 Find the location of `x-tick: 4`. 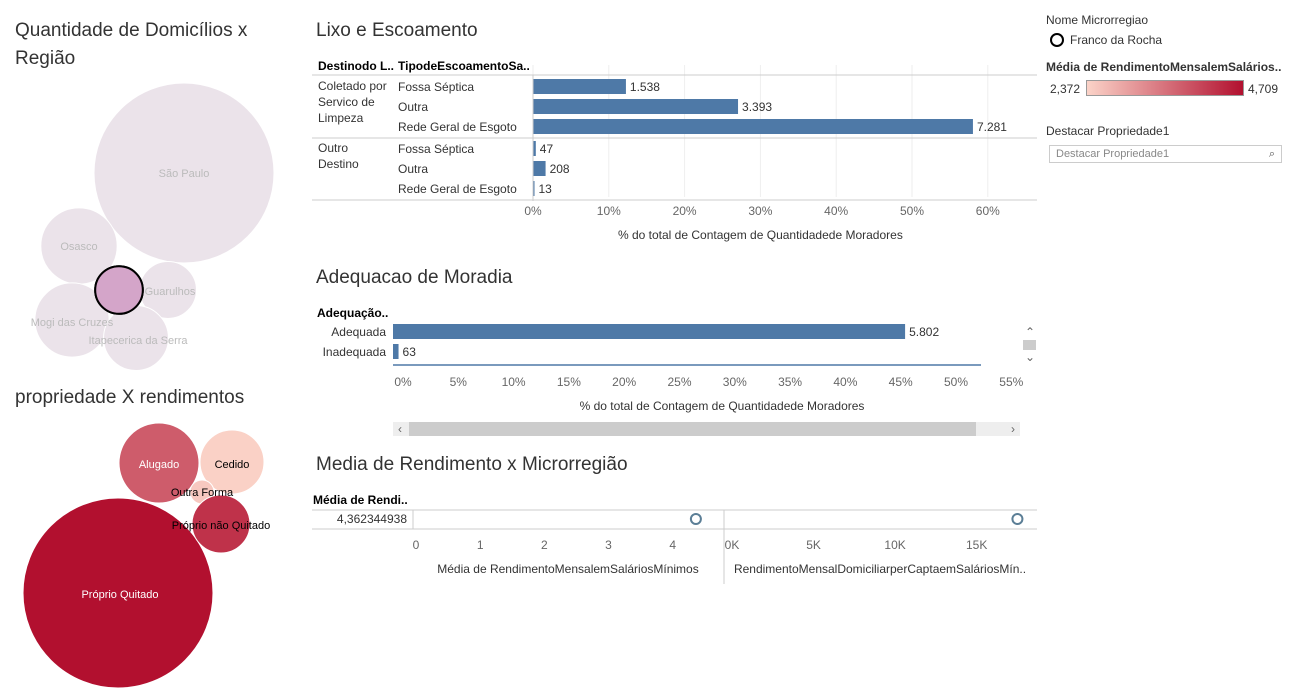

x-tick: 4 is located at coordinates (672, 545).